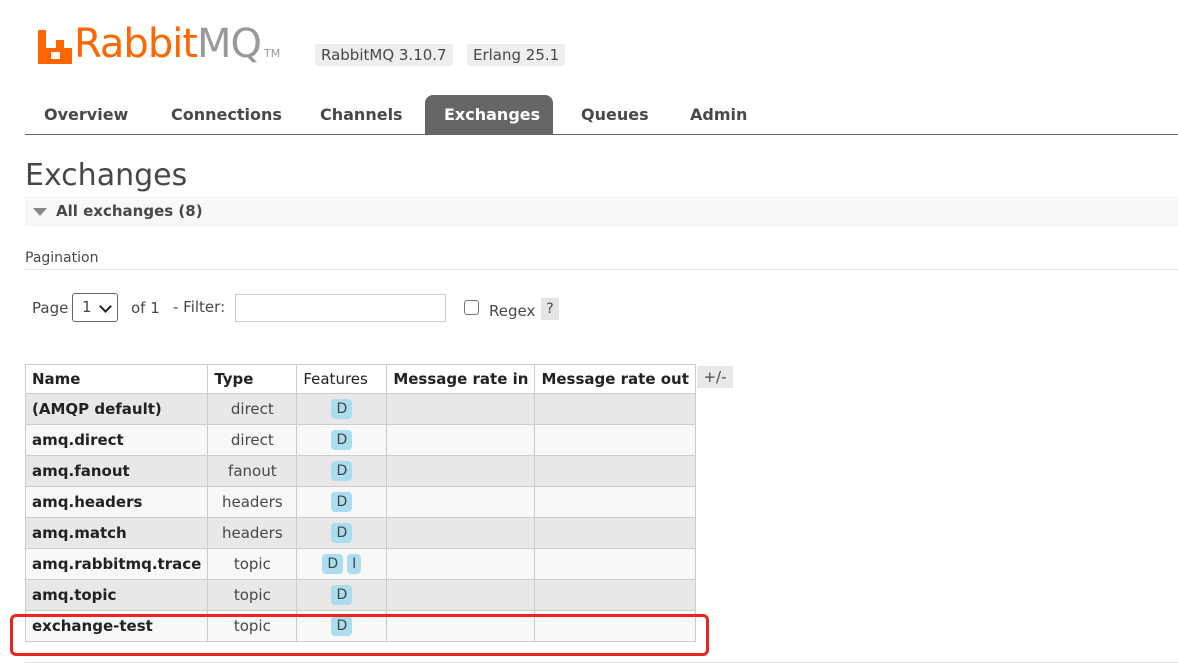 This screenshot has width=1178, height=667. What do you see at coordinates (360, 409) in the screenshot?
I see `table-row: (AMQP default) direct D` at bounding box center [360, 409].